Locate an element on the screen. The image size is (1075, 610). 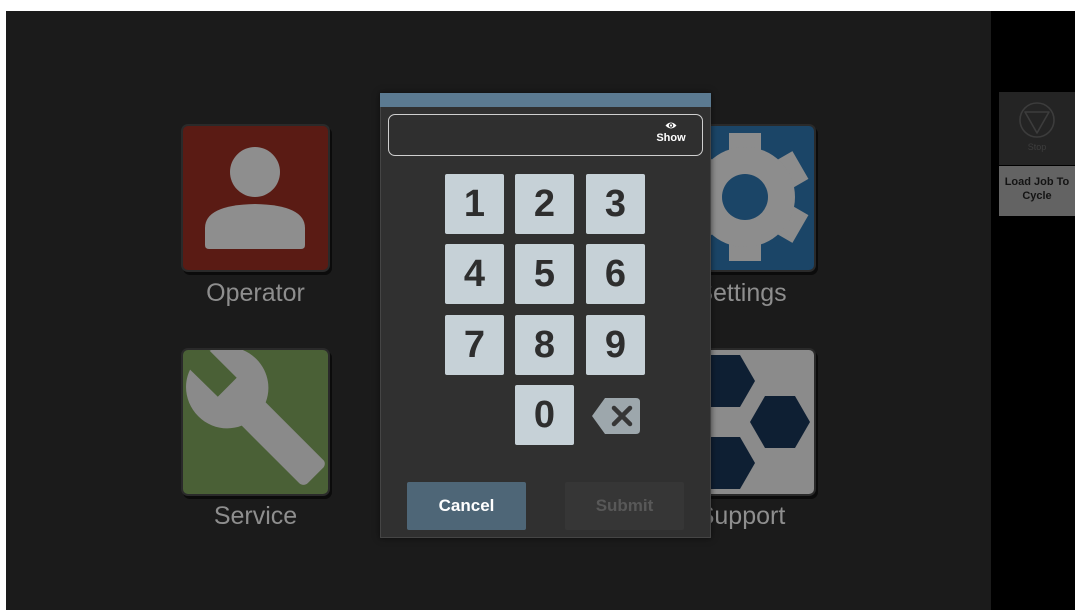
tile-operator-label: Operator is located at coordinates (255, 293).